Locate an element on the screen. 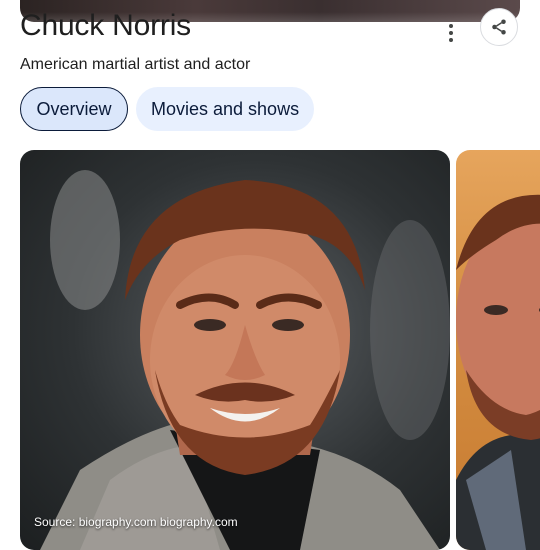 The width and height of the screenshot is (540, 550). entity-subtitle: American martial artist and actor is located at coordinates (135, 64).